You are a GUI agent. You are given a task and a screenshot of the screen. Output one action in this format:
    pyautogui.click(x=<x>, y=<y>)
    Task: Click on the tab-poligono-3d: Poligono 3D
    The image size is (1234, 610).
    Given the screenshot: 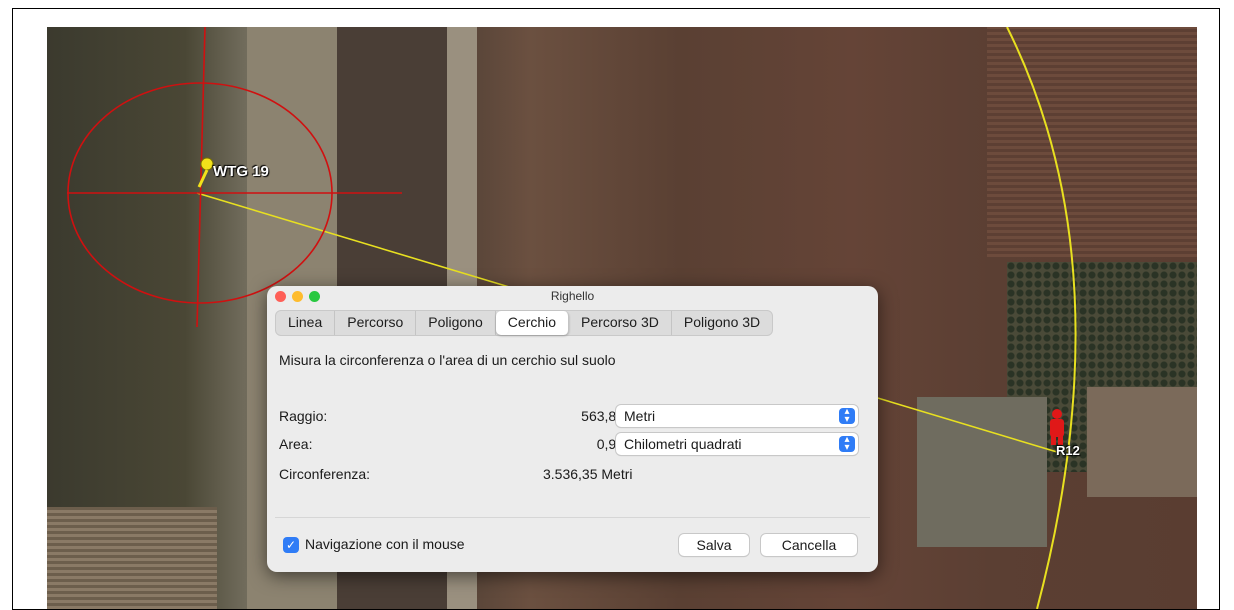 What is the action you would take?
    pyautogui.click(x=722, y=323)
    